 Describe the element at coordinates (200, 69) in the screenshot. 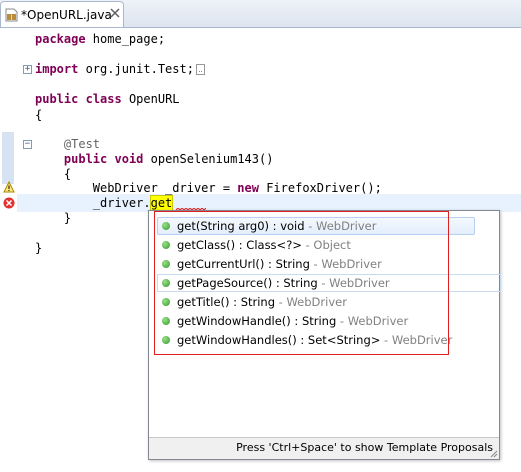

I see `collapsed-region-icon` at that location.